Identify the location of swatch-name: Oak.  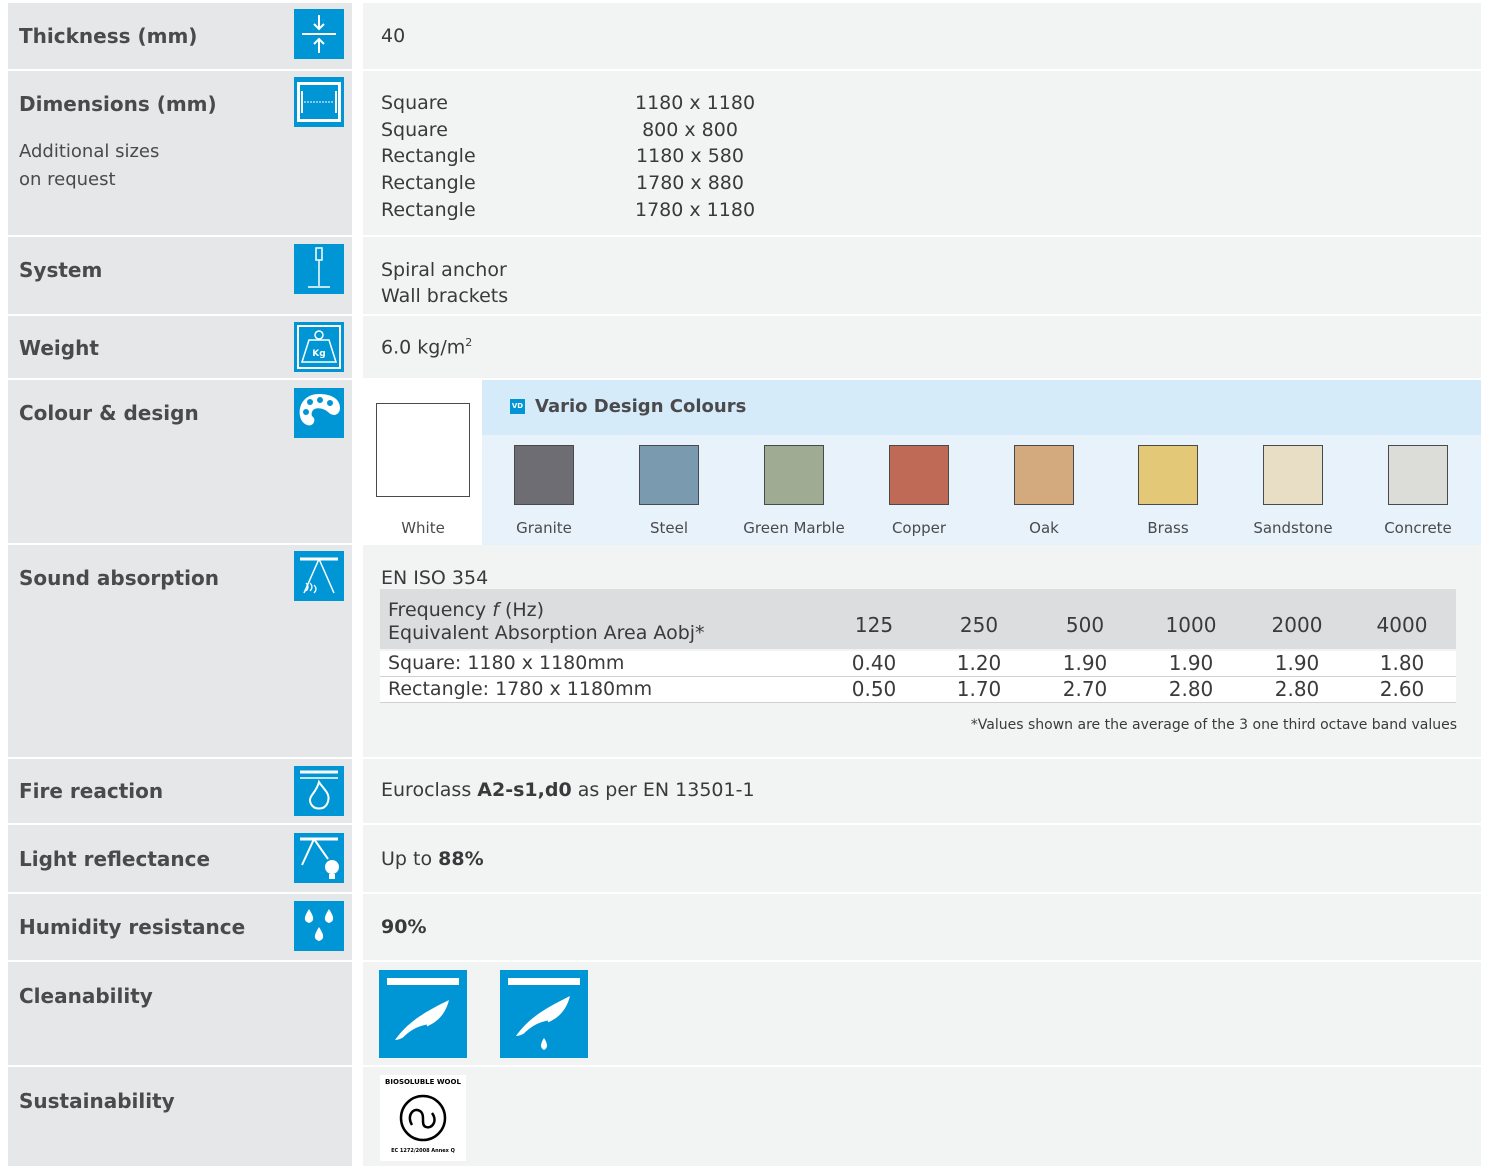
(1044, 528).